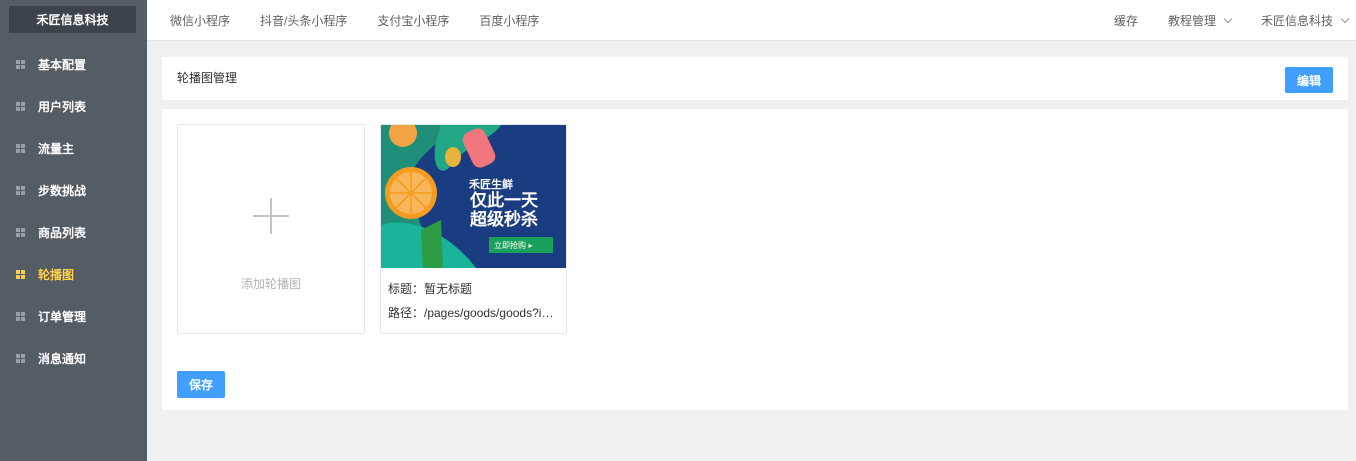 The height and width of the screenshot is (461, 1356). Describe the element at coordinates (270, 284) in the screenshot. I see `add-banner-label: 添加轮播图` at that location.